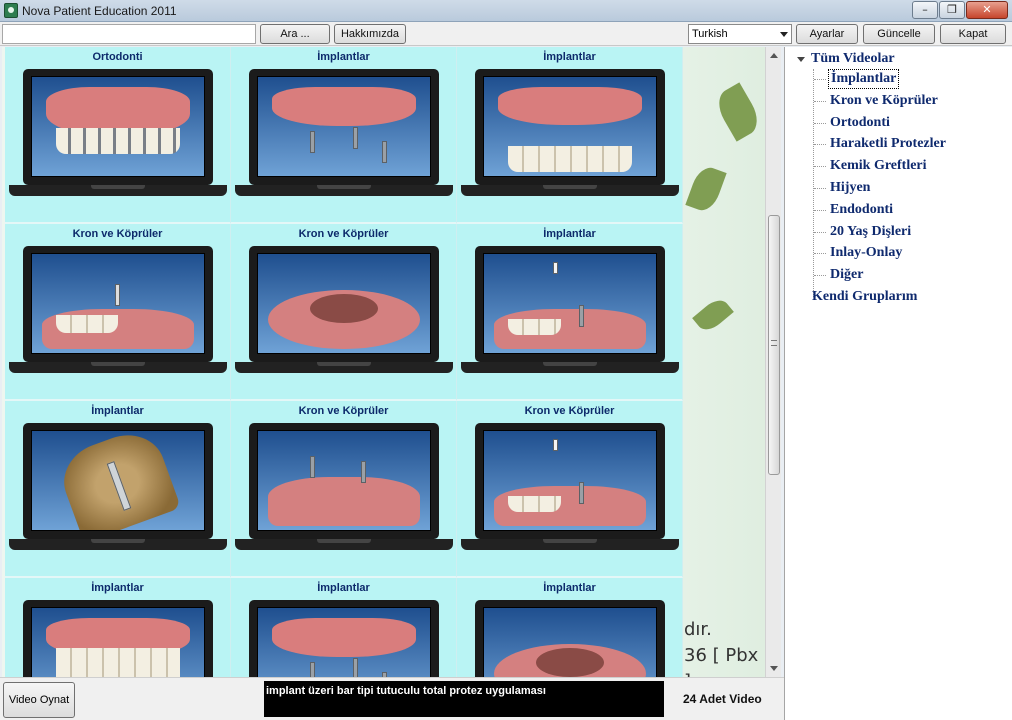 This screenshot has height=720, width=1012. Describe the element at coordinates (884, 101) in the screenshot. I see `tree-item: Kron ve Köprüler` at that location.